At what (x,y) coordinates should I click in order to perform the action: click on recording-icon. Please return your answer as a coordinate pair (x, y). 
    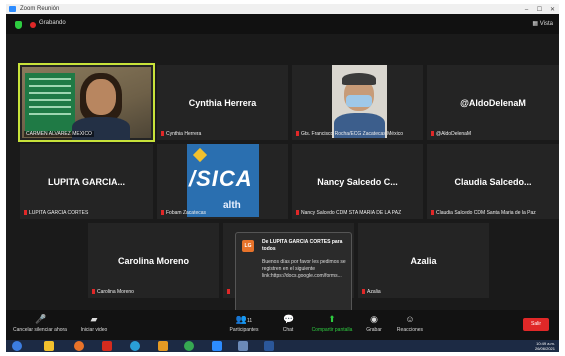
    Looking at the image, I should click on (33, 25).